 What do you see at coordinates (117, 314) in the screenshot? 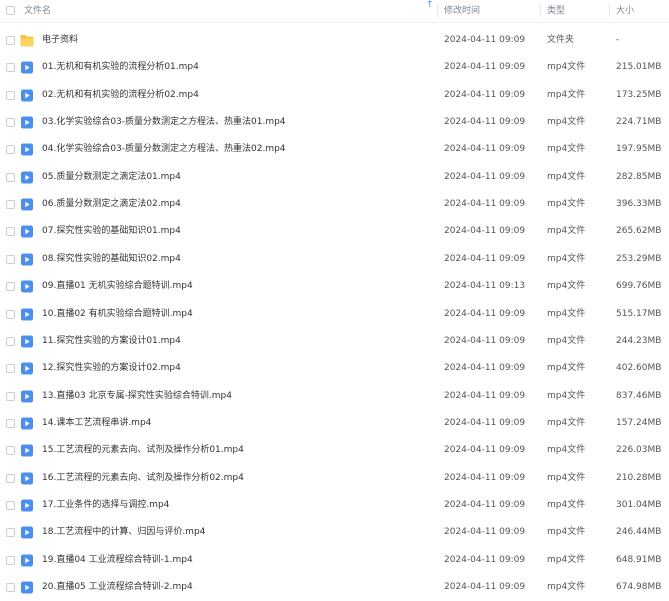
I see `file-name: 10.直播02 有机实验综合题特训.mp4` at bounding box center [117, 314].